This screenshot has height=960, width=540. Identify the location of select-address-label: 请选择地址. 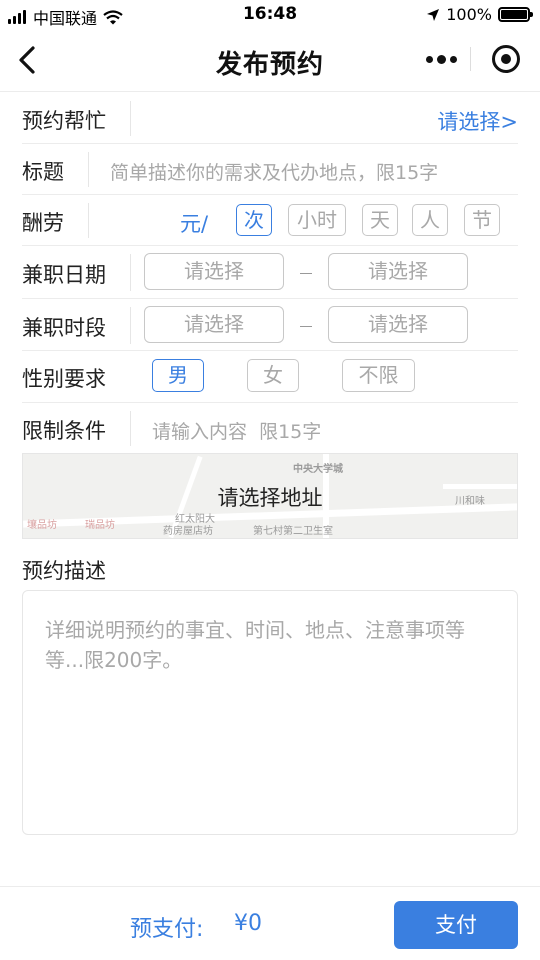
(270, 498).